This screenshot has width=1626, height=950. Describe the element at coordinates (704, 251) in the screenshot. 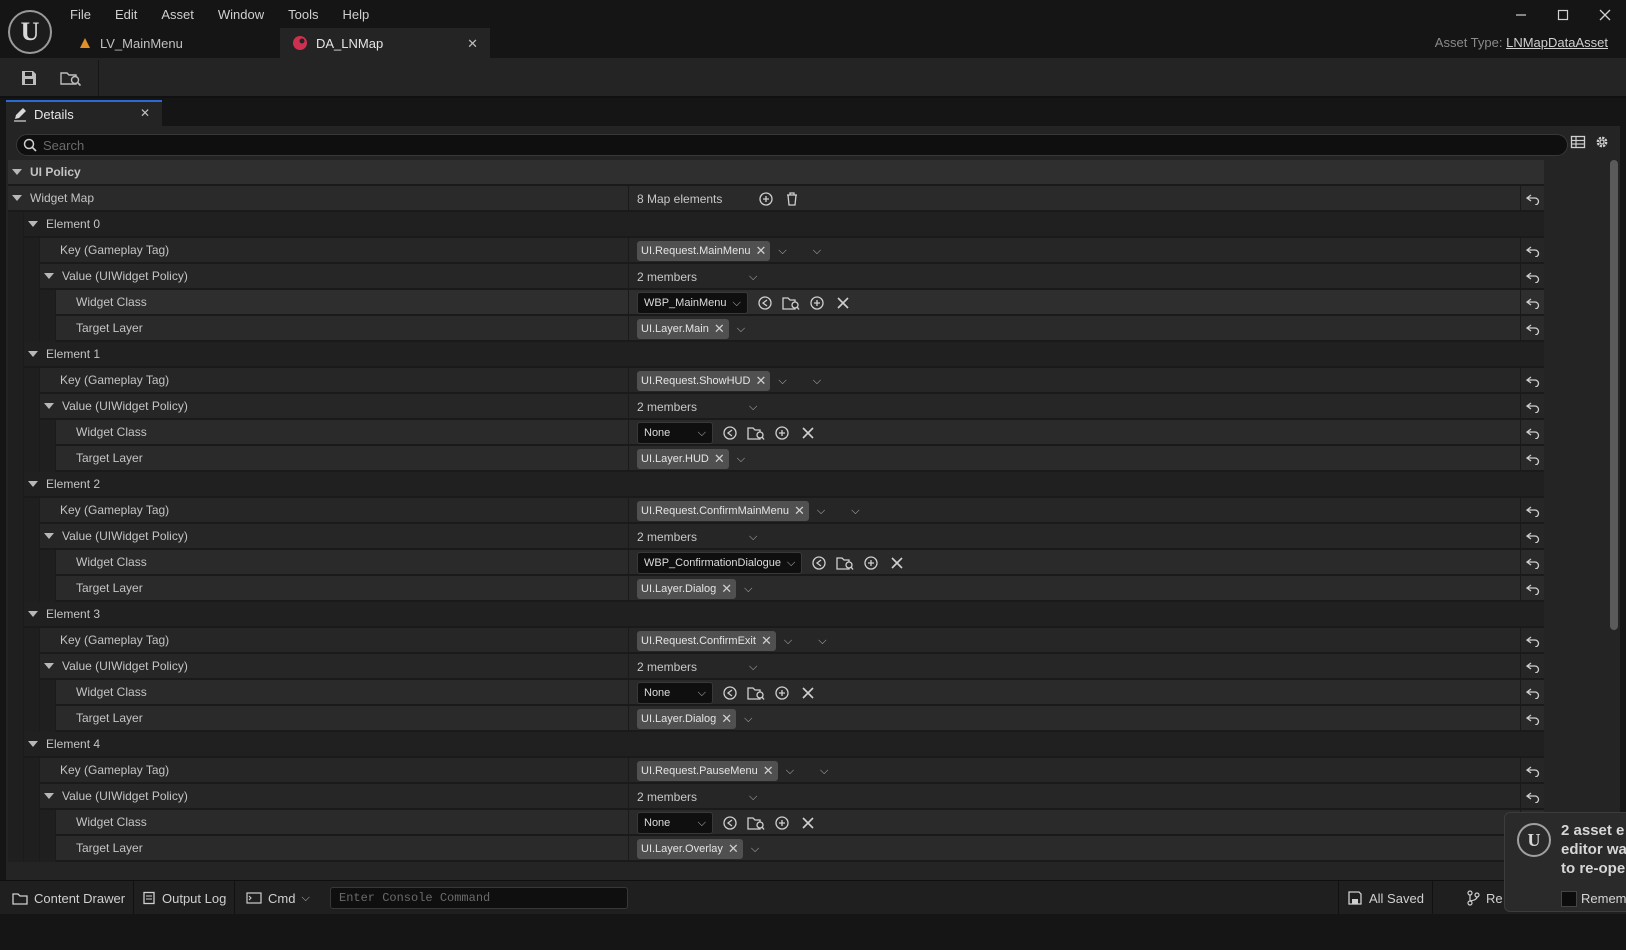

I see `gameplay-tag-chip: UI.Request.MainMenu ✕` at that location.